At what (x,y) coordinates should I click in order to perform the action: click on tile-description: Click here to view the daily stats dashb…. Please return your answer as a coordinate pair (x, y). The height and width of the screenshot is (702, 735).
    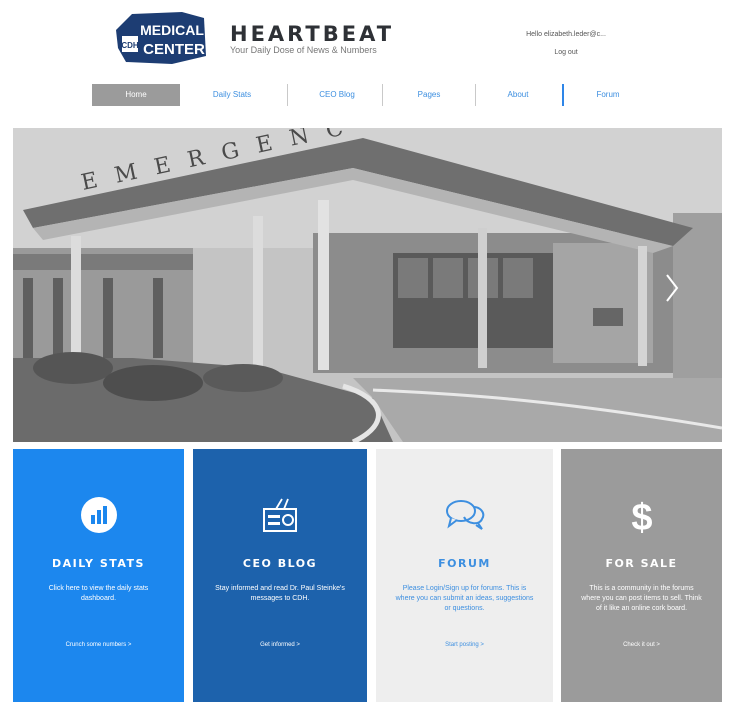
    Looking at the image, I should click on (98, 593).